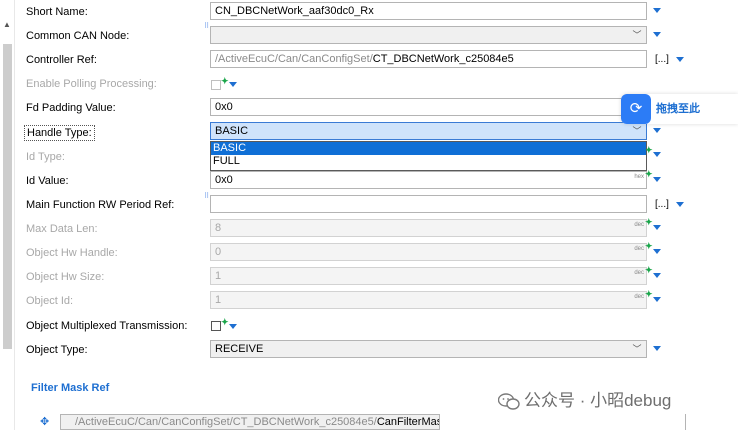 The width and height of the screenshot is (738, 430). I want to click on main-function-rw-label: Main Function RW Period Ref:, so click(100, 205).